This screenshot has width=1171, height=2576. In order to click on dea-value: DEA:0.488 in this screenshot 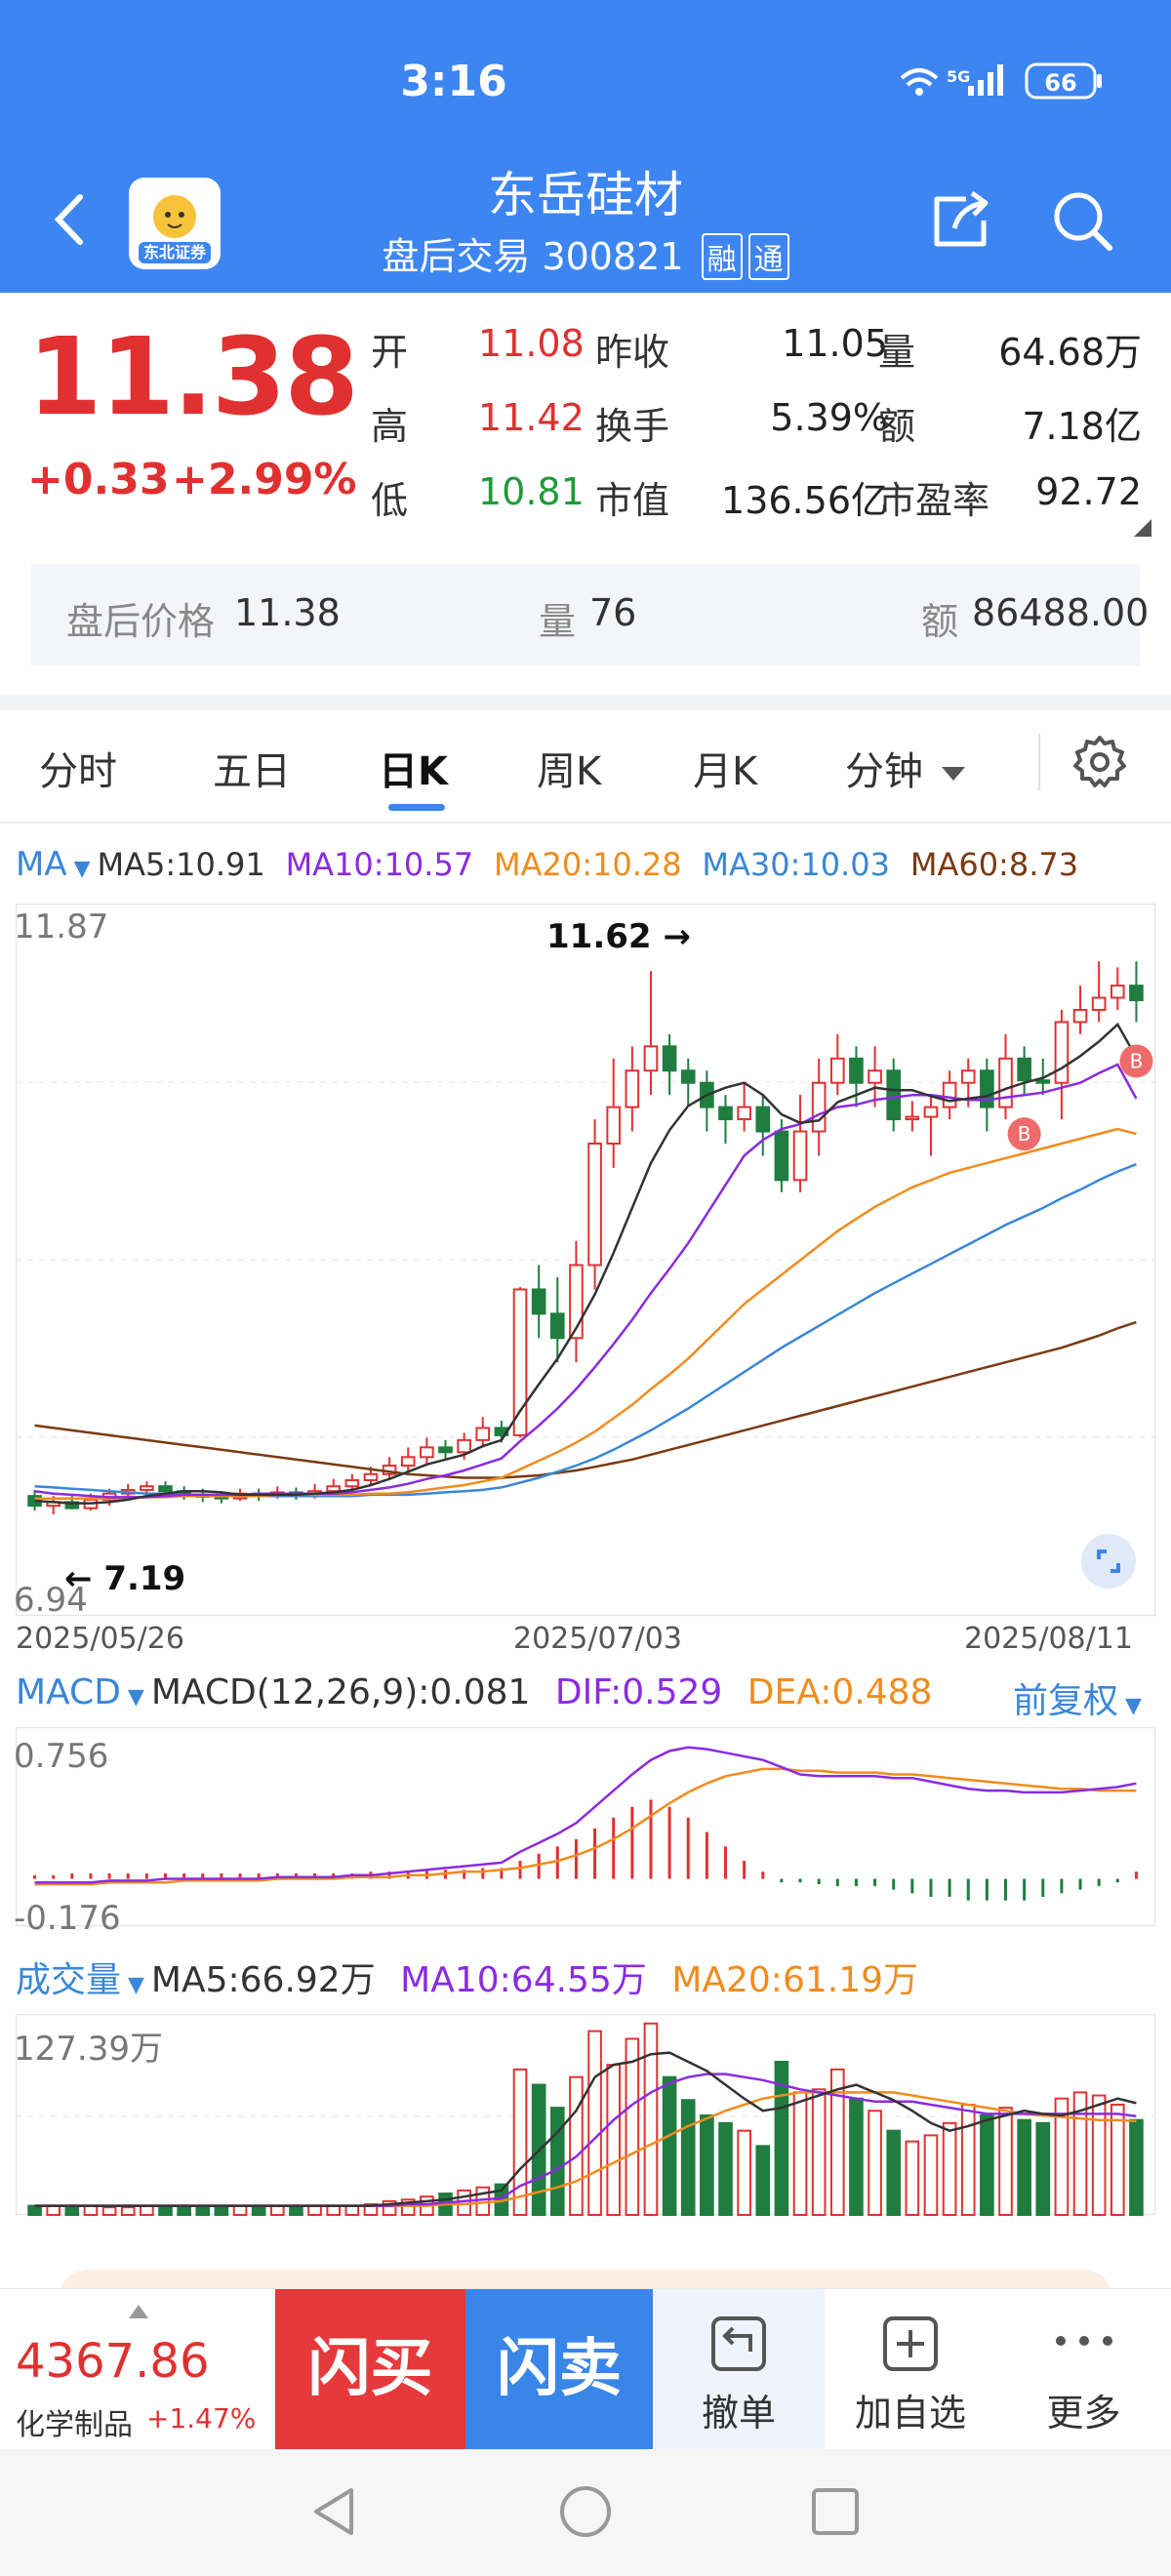, I will do `click(840, 1692)`.